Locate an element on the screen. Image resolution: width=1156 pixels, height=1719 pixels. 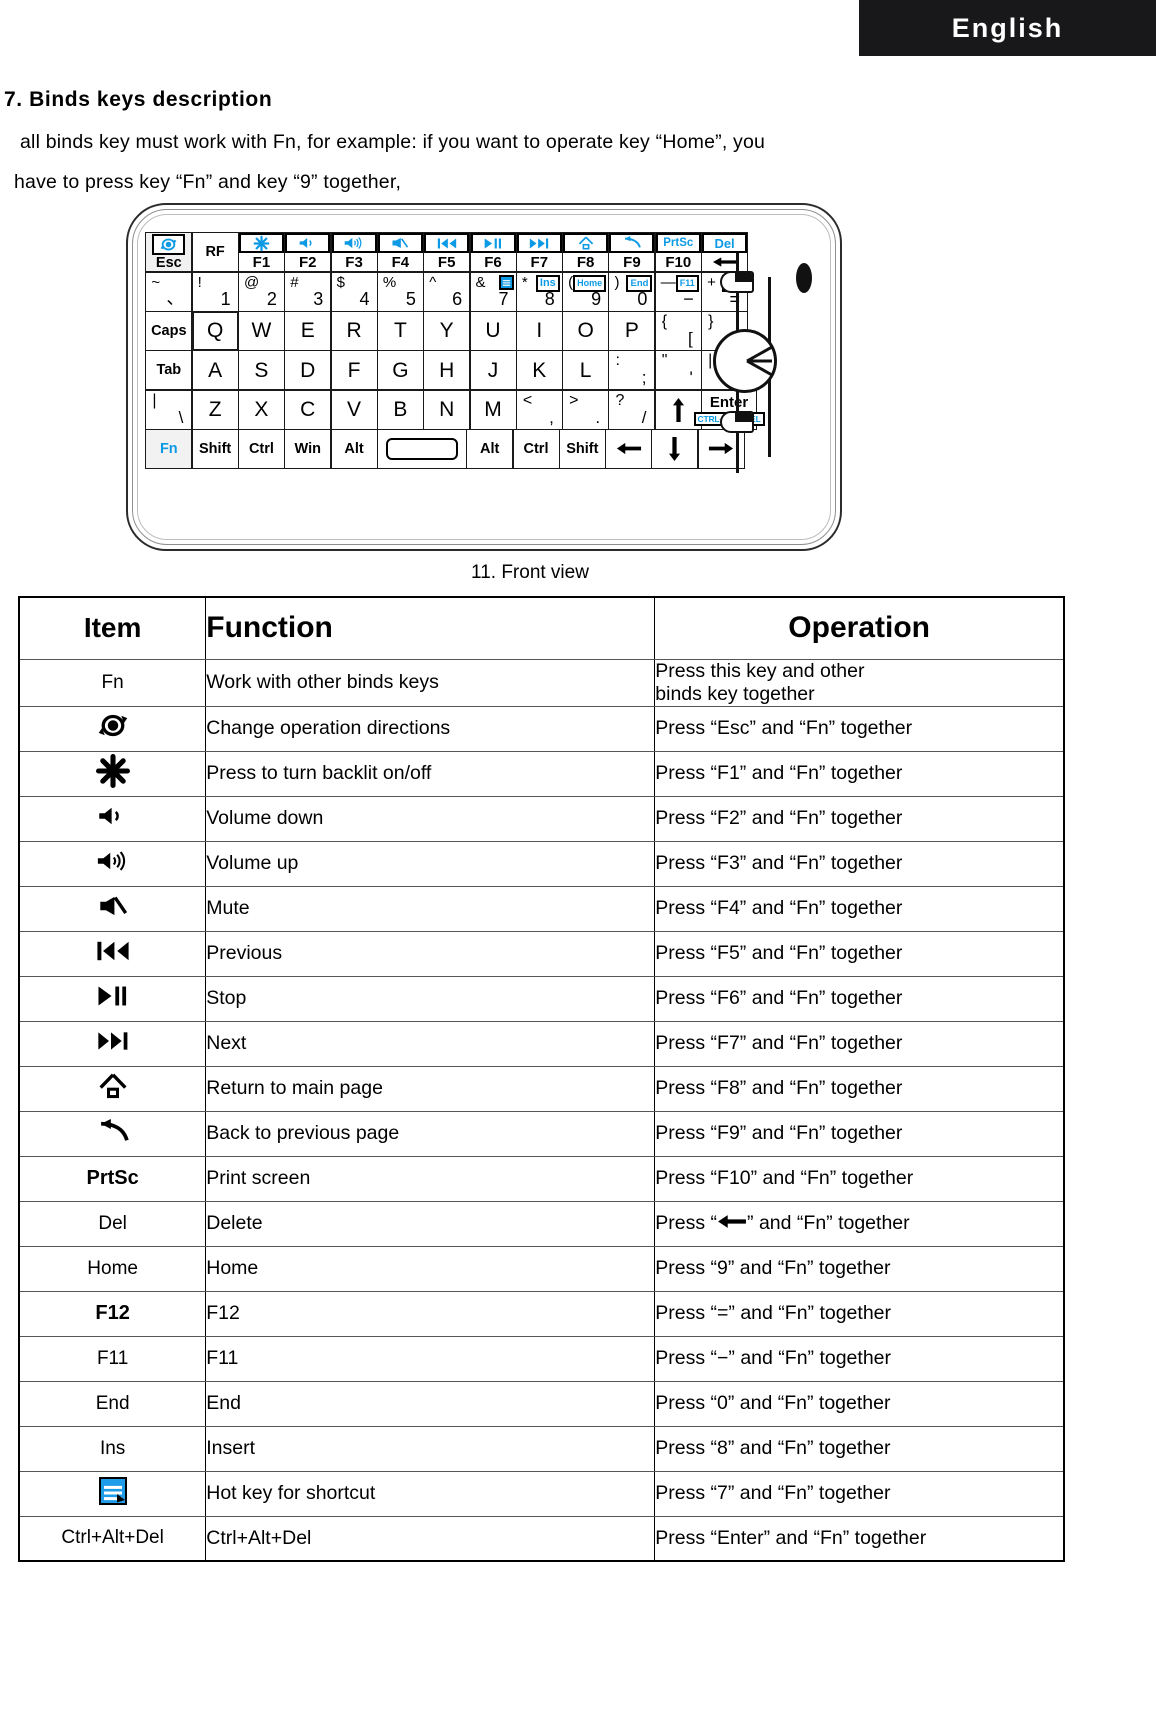
key-6: ^ 6 is located at coordinates (447, 291).